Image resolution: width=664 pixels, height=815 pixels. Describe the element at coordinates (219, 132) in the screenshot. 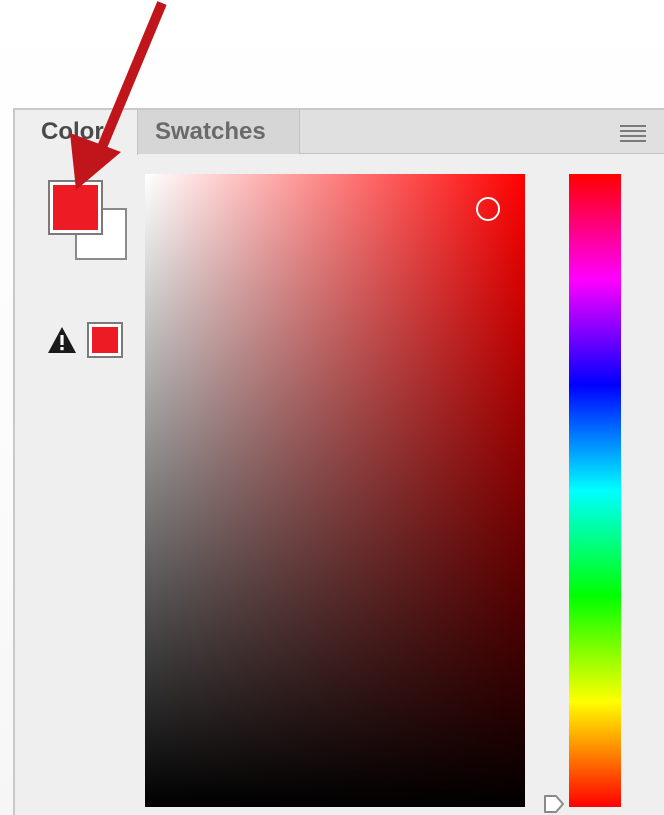

I see `tab-swatches: Swatches` at that location.